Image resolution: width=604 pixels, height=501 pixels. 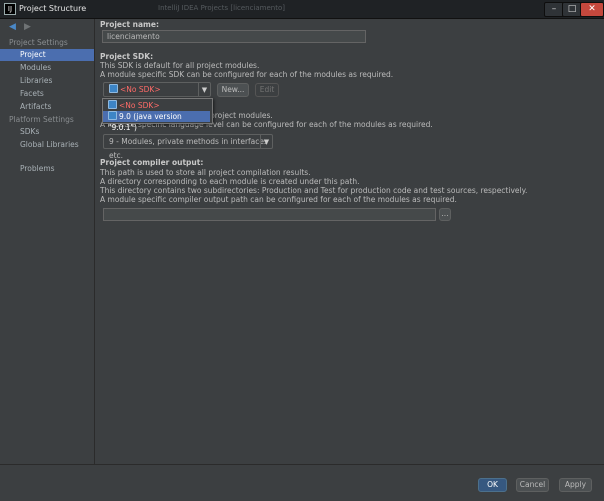 I want to click on close-icon: ✕, so click(x=592, y=9).